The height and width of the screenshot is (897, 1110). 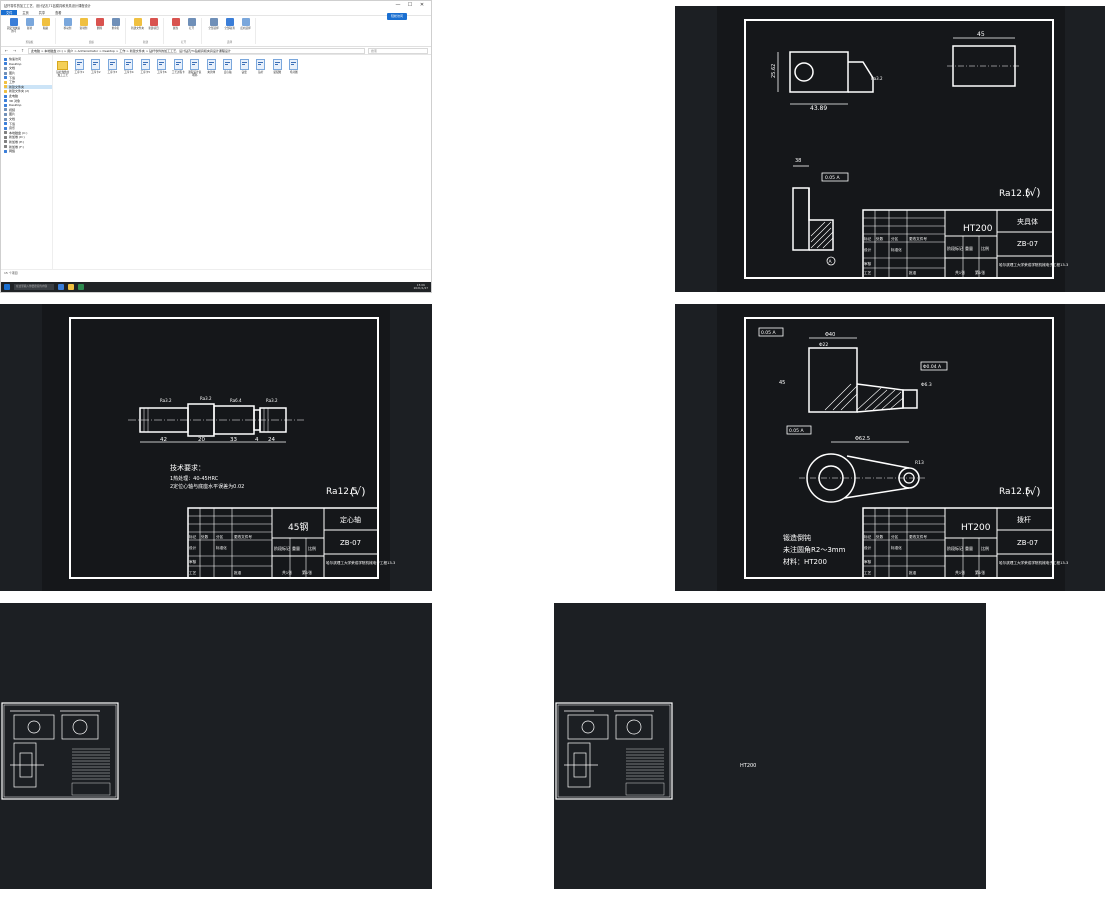 What do you see at coordinates (45, 28) in the screenshot?
I see `ribbon-button-label: 粘贴` at bounding box center [45, 28].